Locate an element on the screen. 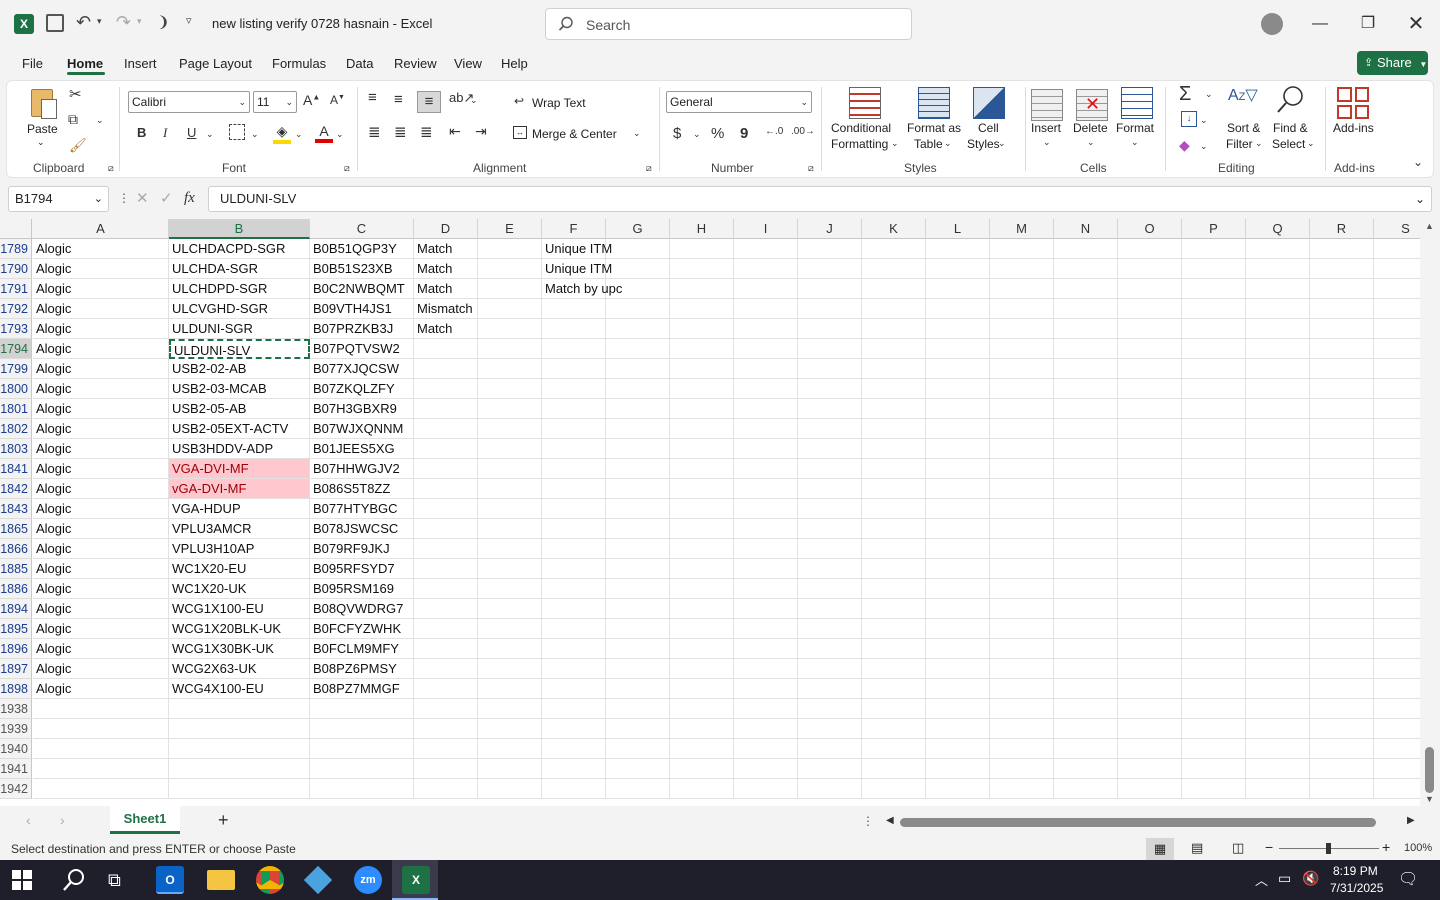  column-header-b: B is located at coordinates (239, 229).